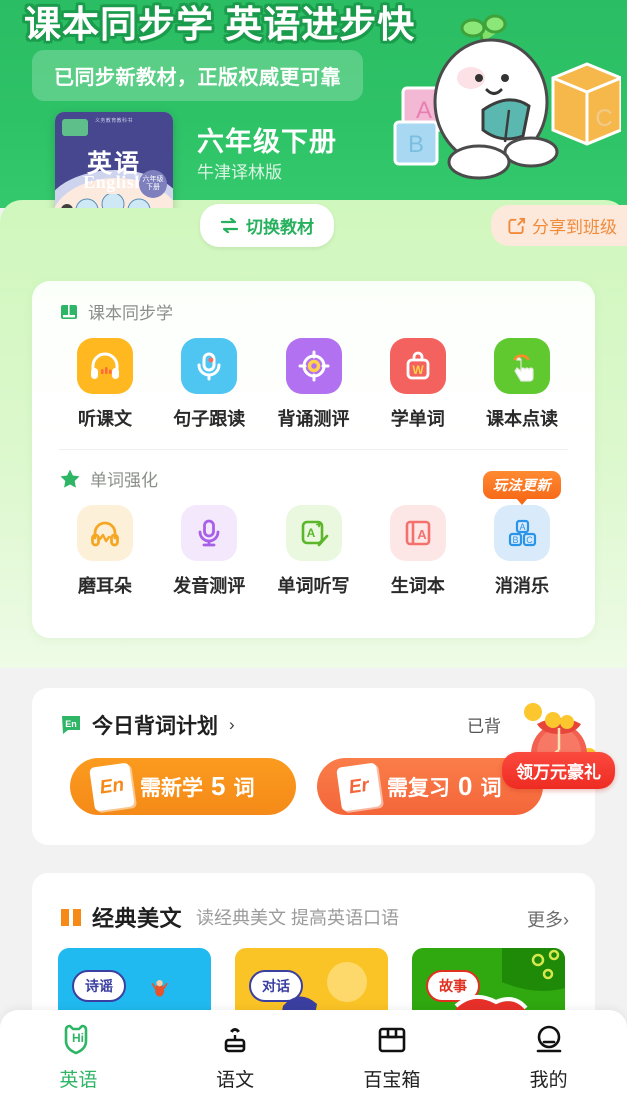  I want to click on section-header-sync: 课本同步学, so click(313, 311).